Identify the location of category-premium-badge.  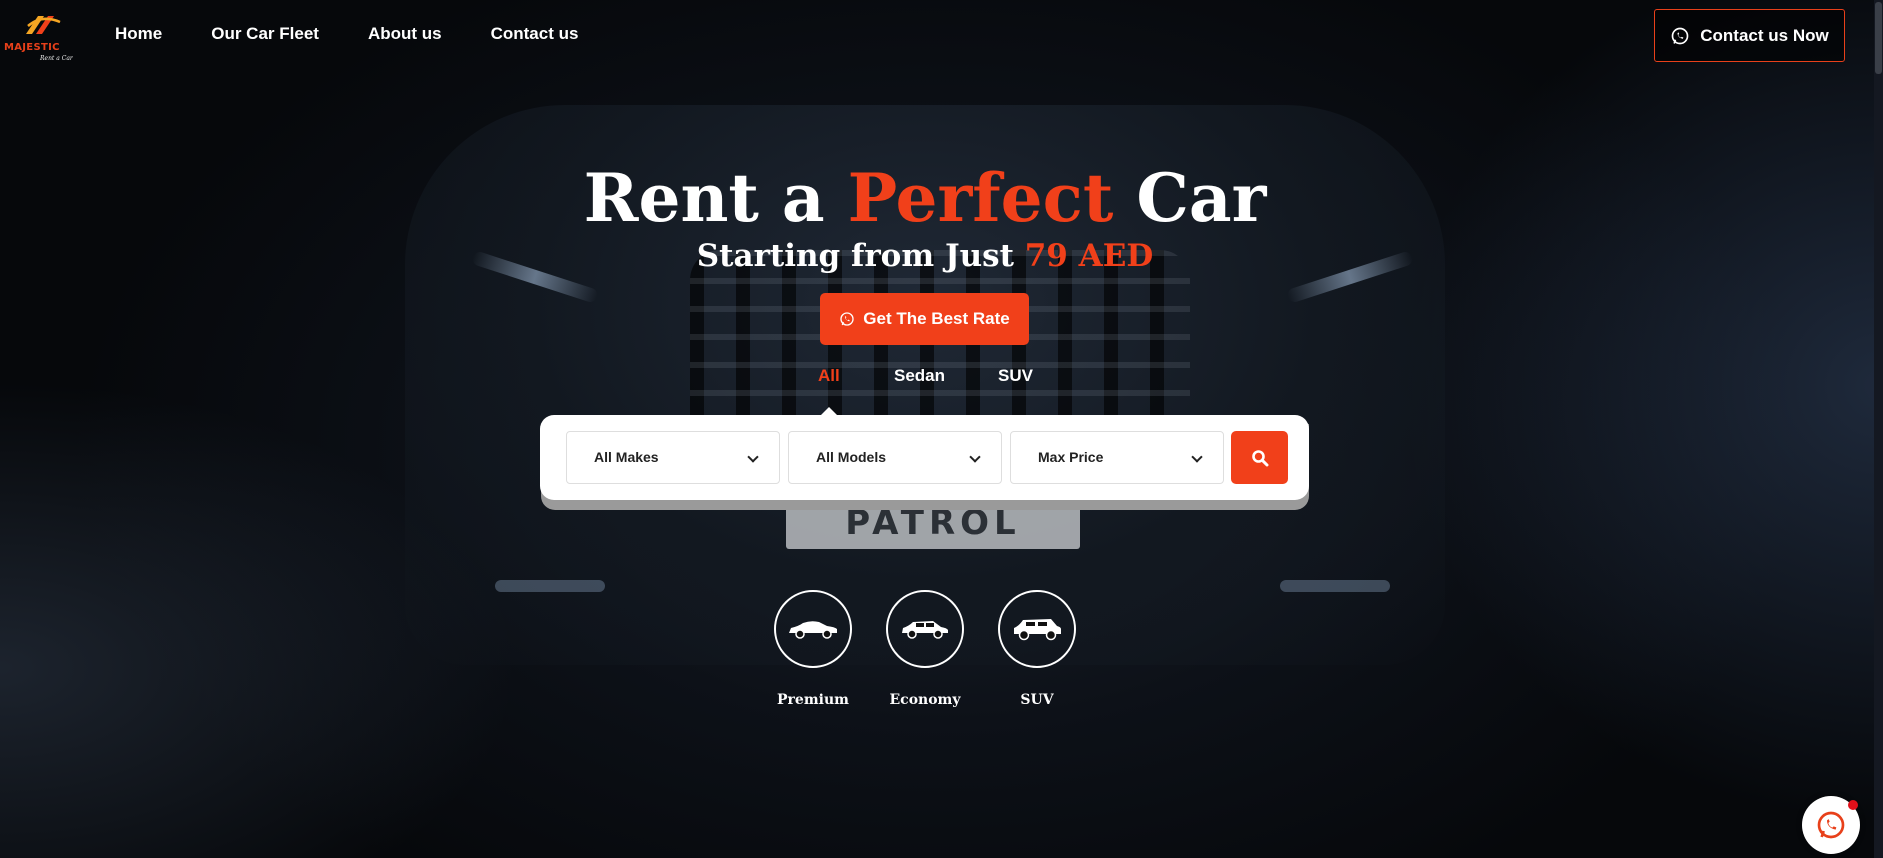
(813, 629).